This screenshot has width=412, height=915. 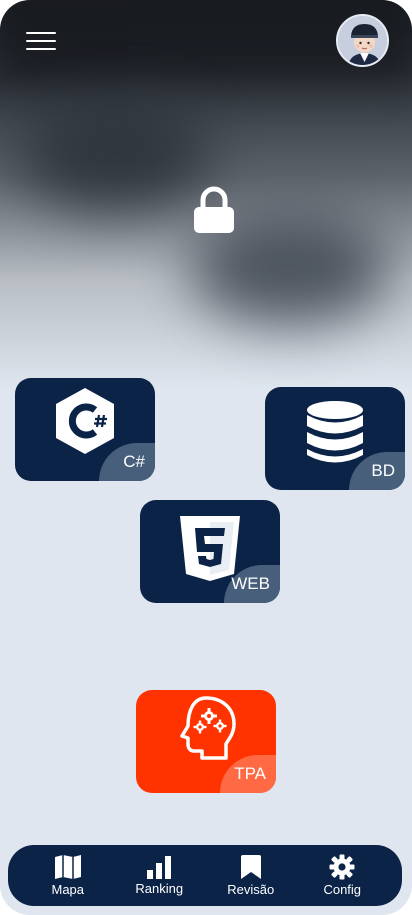 What do you see at coordinates (342, 867) in the screenshot?
I see `gear-icon` at bounding box center [342, 867].